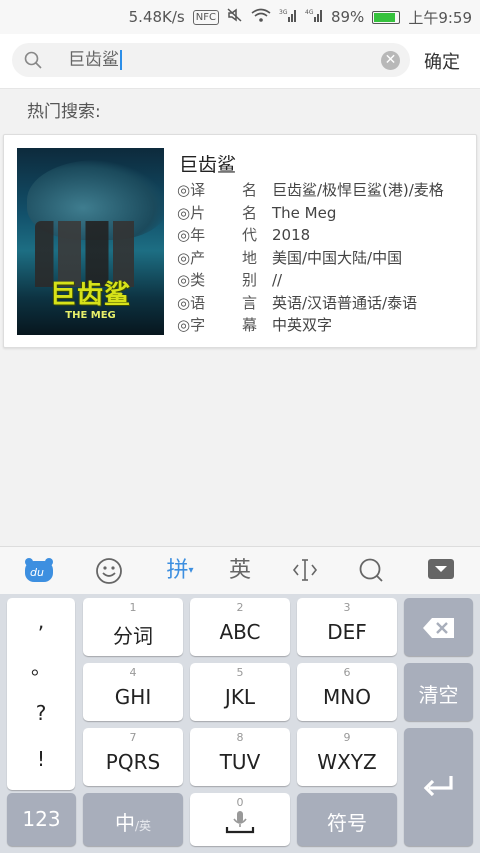  What do you see at coordinates (143, 826) in the screenshot?
I see `lang-sub-label: /英` at bounding box center [143, 826].